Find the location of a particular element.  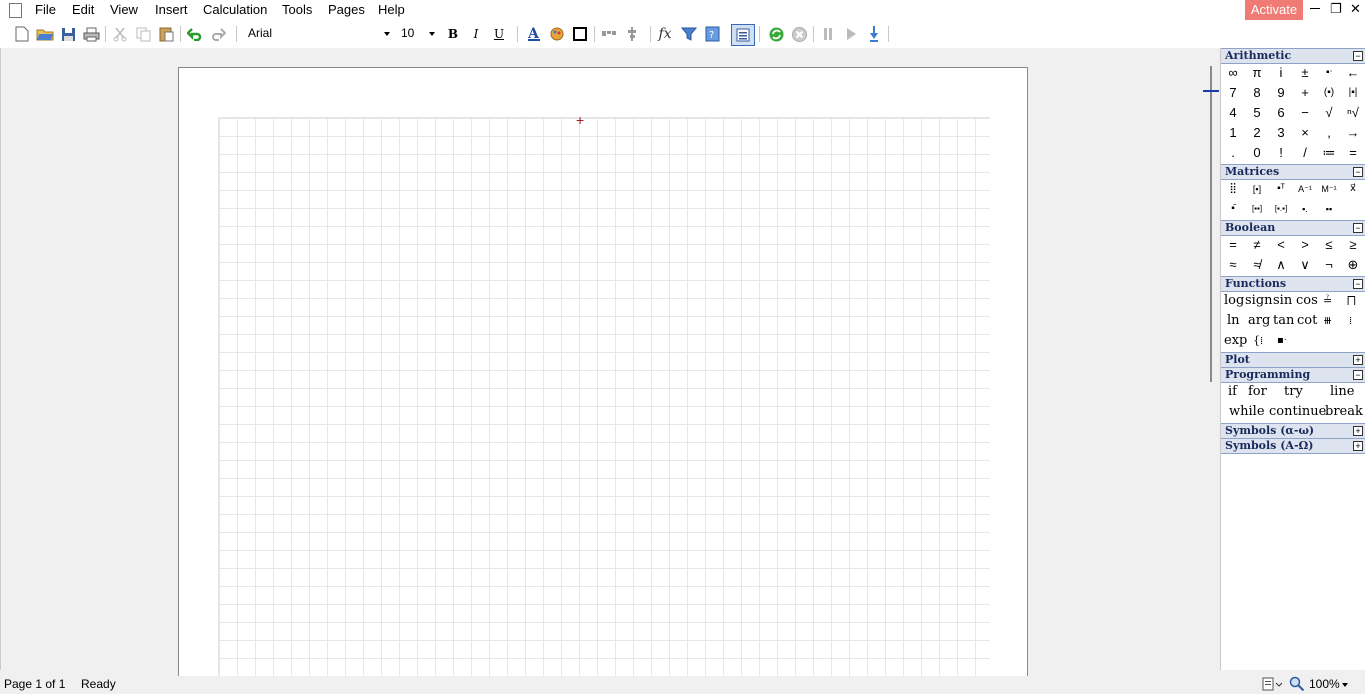

row-vector-button: [▪▪] is located at coordinates (1257, 209).